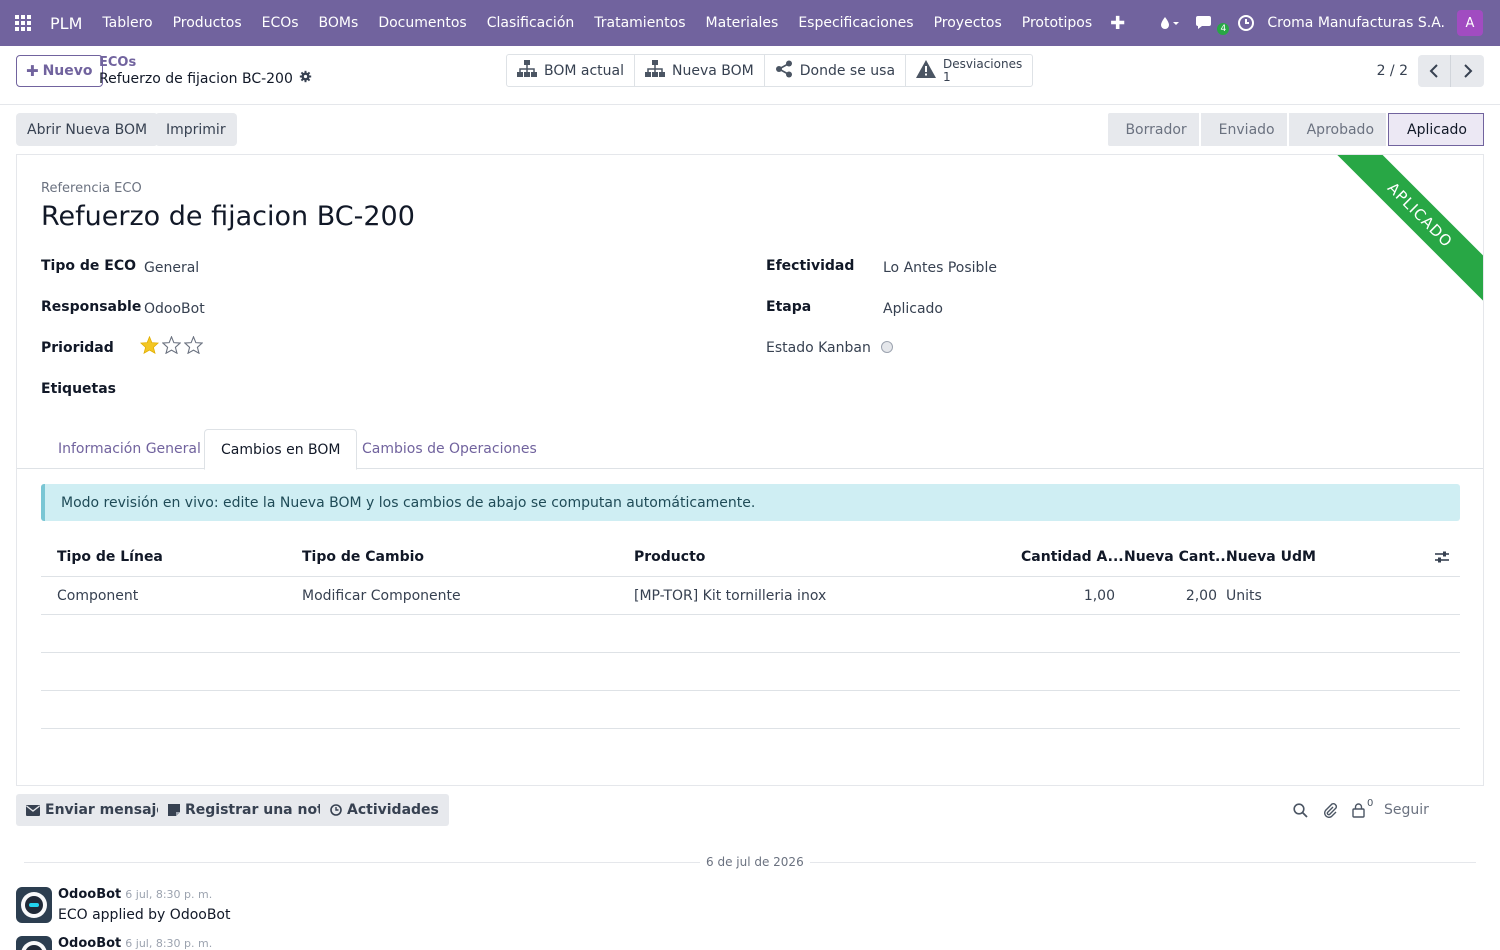 The image size is (1500, 950). What do you see at coordinates (1208, 24) in the screenshot?
I see `messages-icon: 4` at bounding box center [1208, 24].